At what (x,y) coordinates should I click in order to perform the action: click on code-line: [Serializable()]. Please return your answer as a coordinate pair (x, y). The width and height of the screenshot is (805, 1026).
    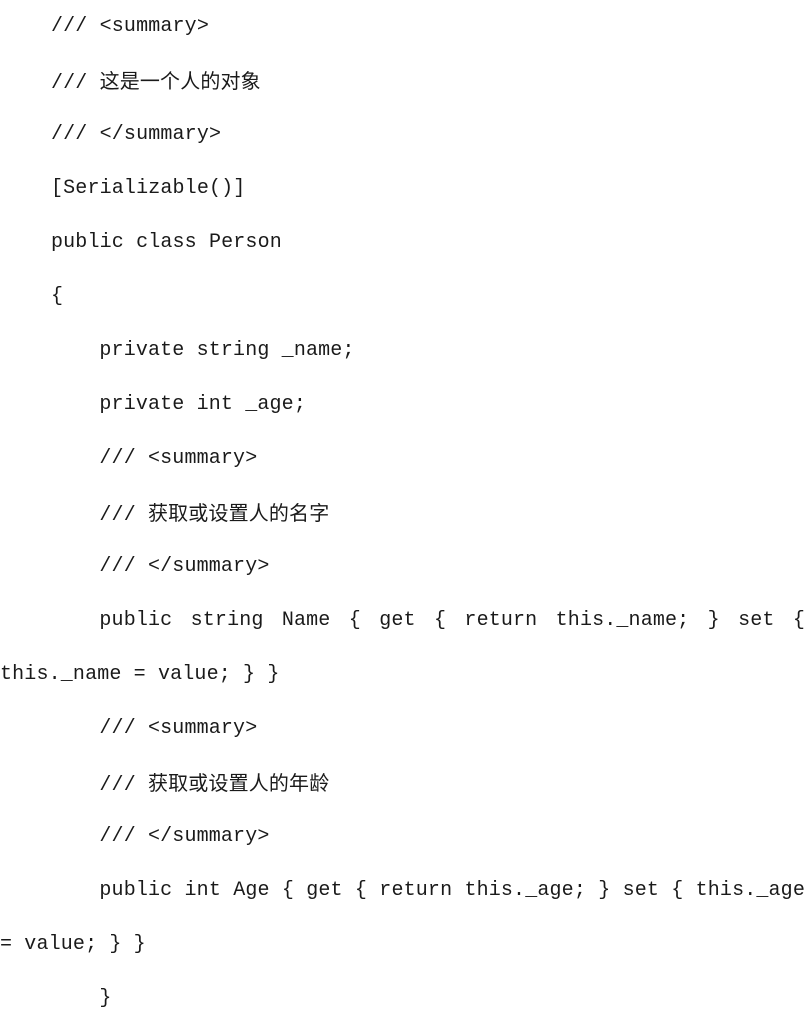
    Looking at the image, I should click on (148, 188).